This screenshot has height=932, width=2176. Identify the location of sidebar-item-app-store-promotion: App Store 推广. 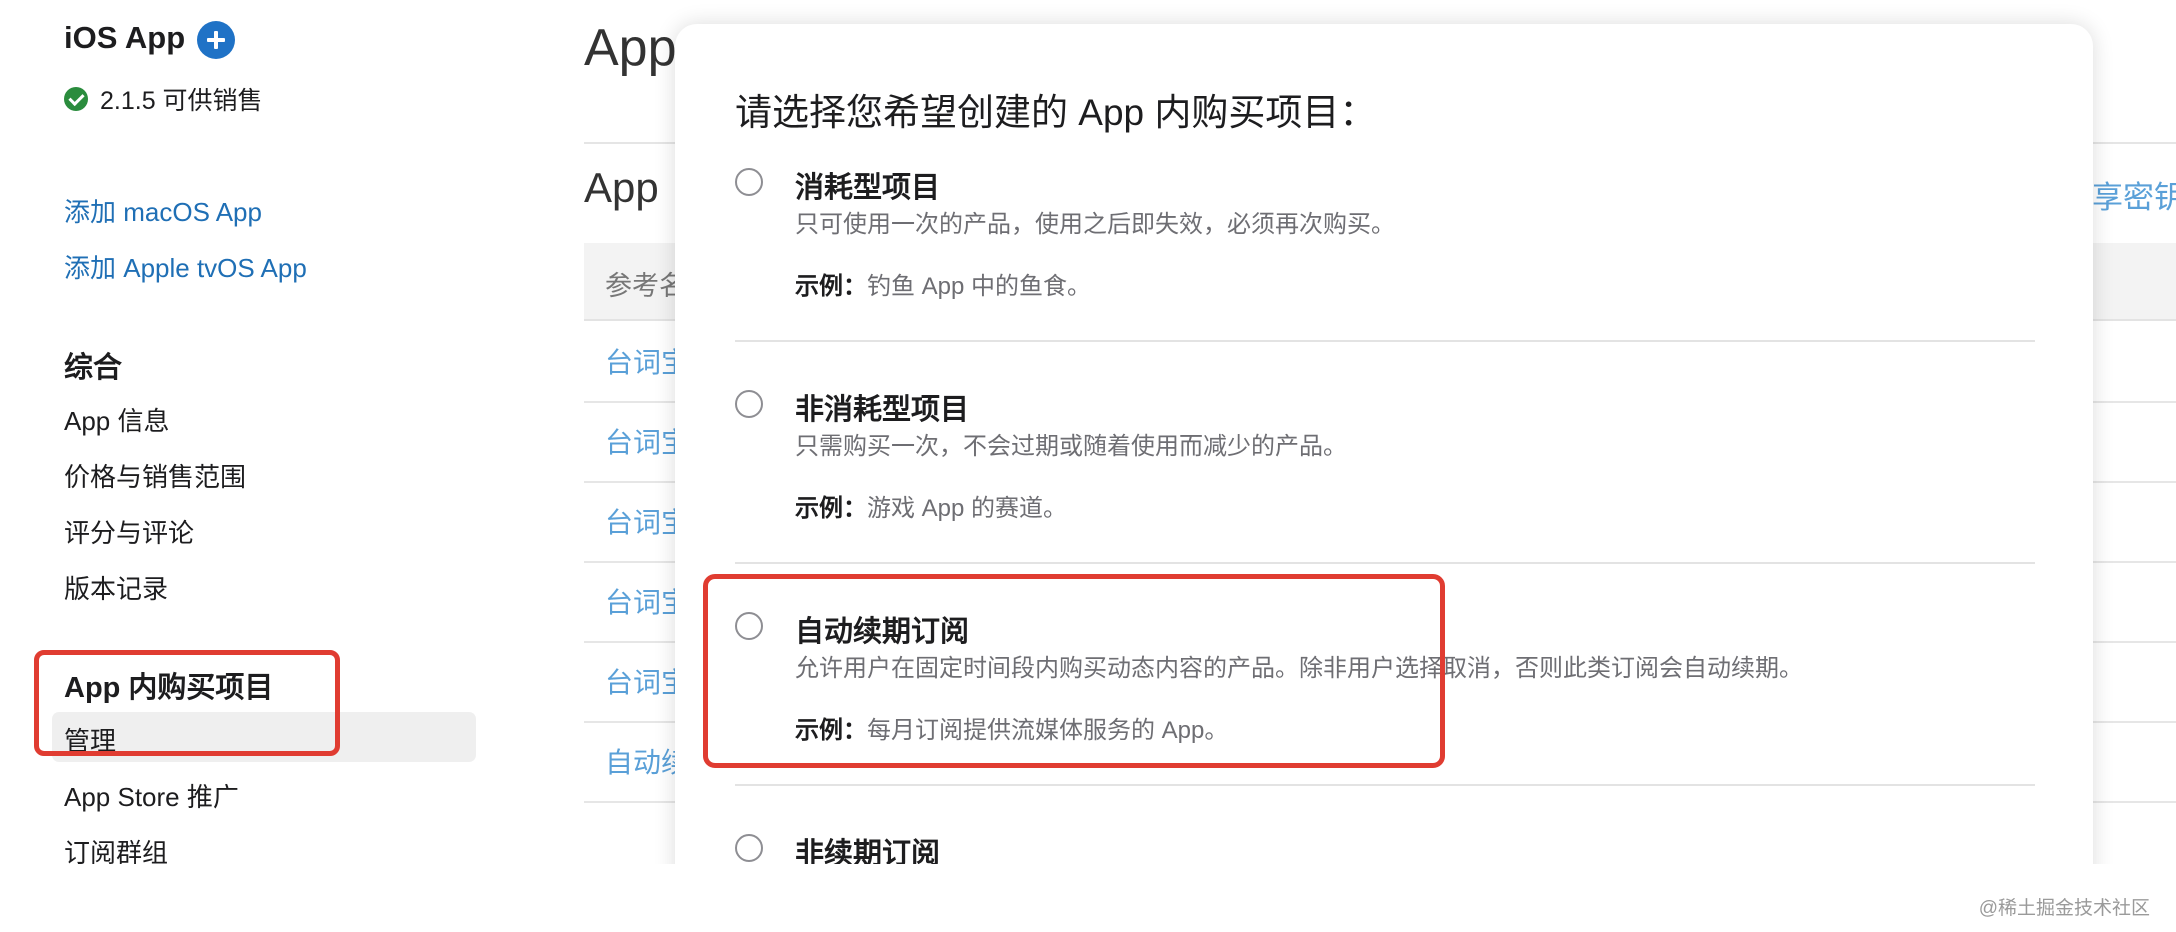
(151, 795).